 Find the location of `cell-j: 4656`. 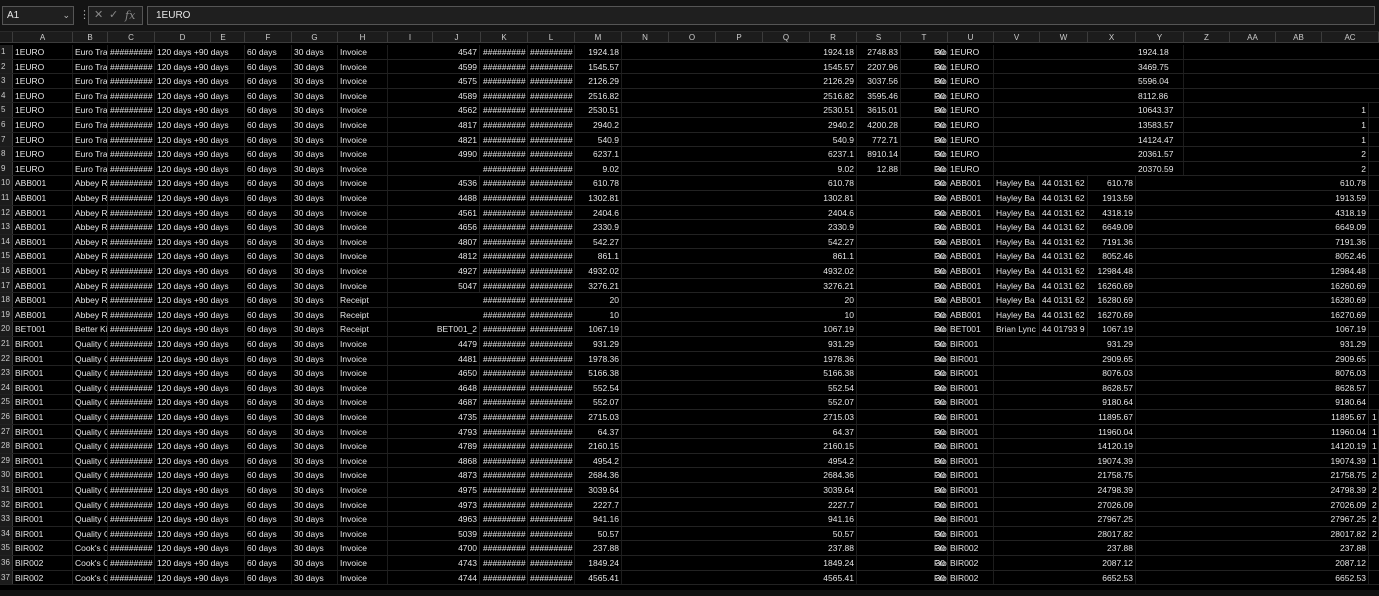

cell-j: 4656 is located at coordinates (440, 227).